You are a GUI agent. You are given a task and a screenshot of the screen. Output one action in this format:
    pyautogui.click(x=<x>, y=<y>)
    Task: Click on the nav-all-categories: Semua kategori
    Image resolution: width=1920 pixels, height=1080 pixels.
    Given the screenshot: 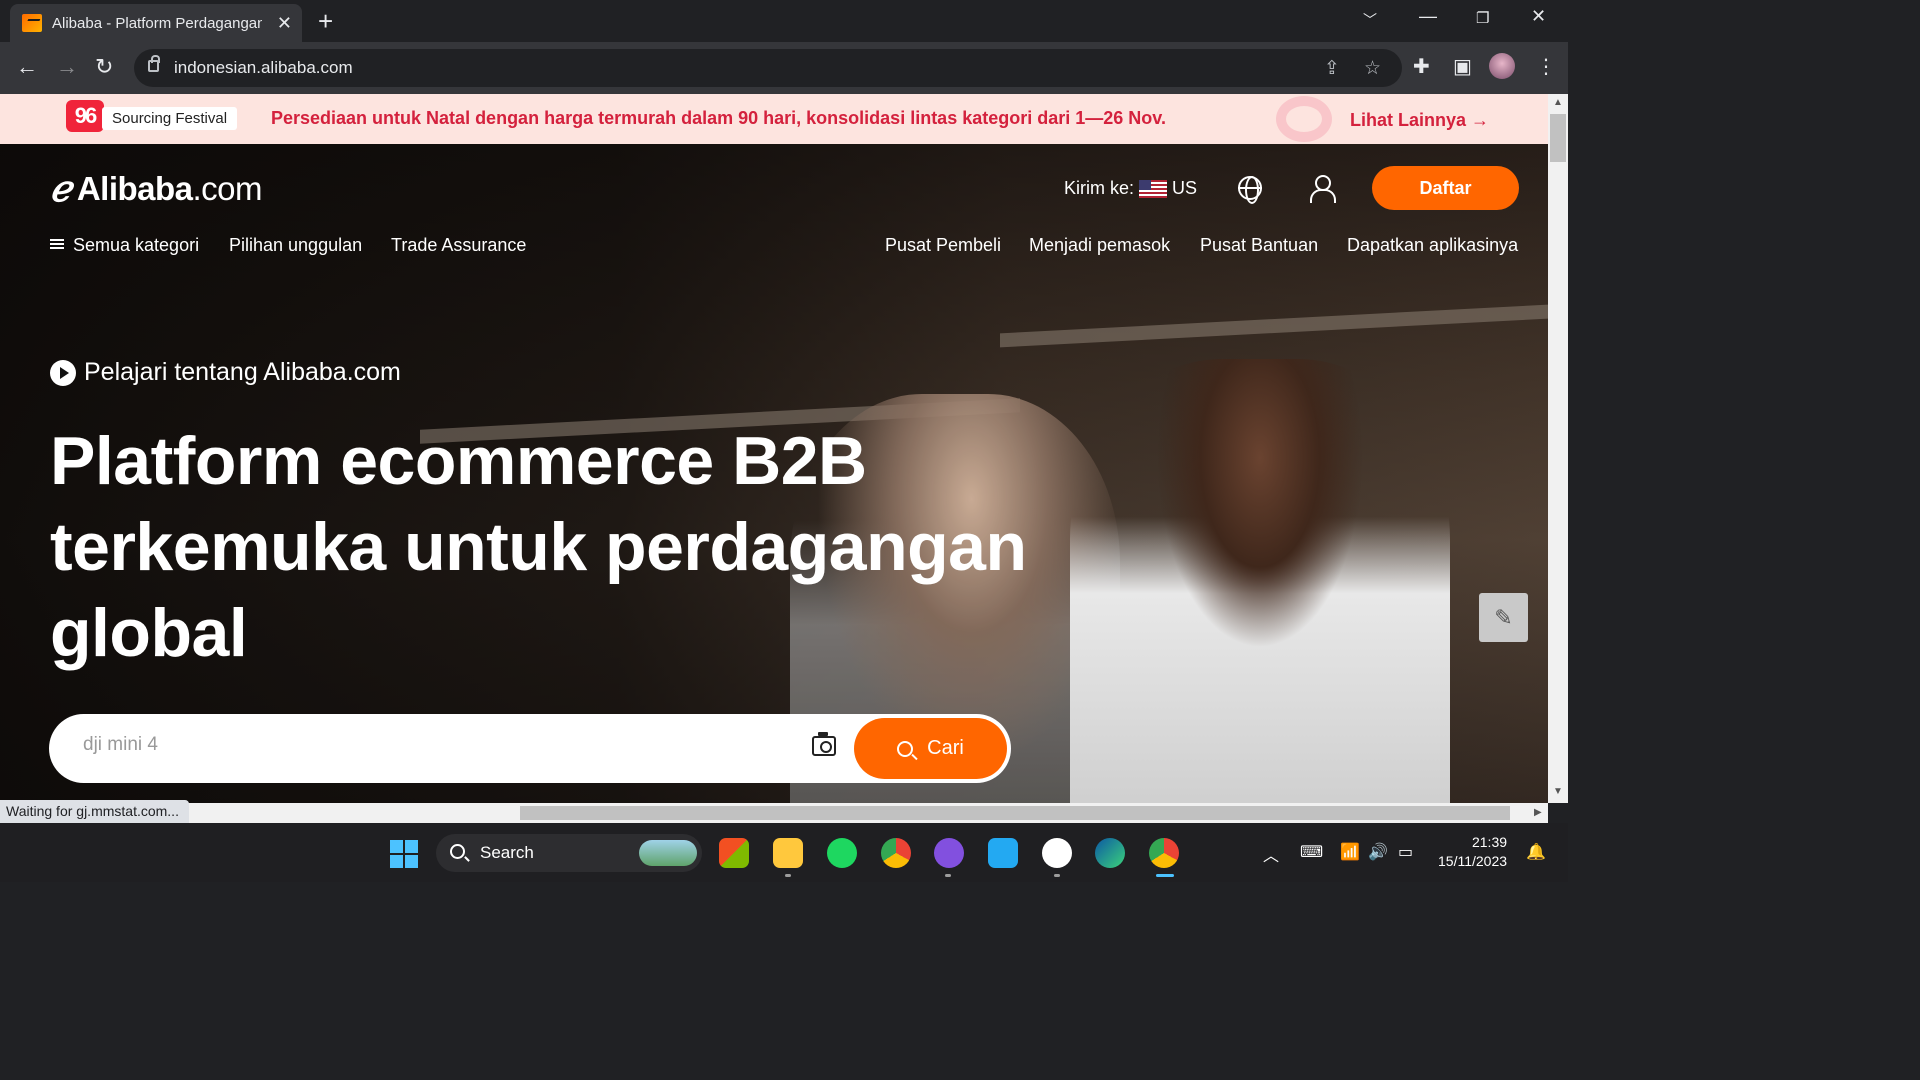 What is the action you would take?
    pyautogui.click(x=124, y=245)
    